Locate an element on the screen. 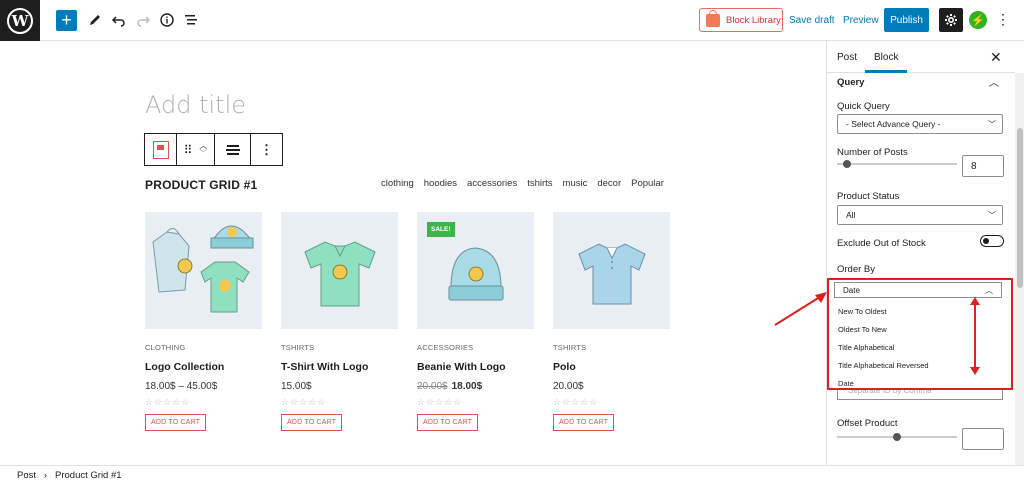 The height and width of the screenshot is (484, 1024). product-name: Polo is located at coordinates (611, 367).